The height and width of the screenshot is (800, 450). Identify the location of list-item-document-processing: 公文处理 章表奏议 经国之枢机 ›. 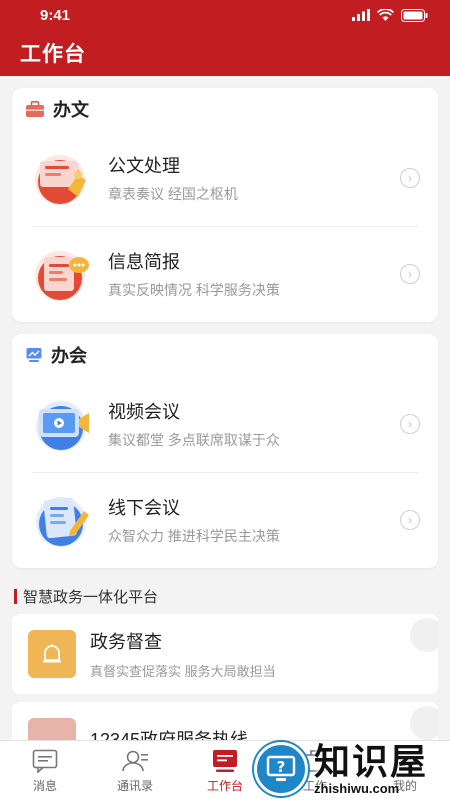
(225, 178).